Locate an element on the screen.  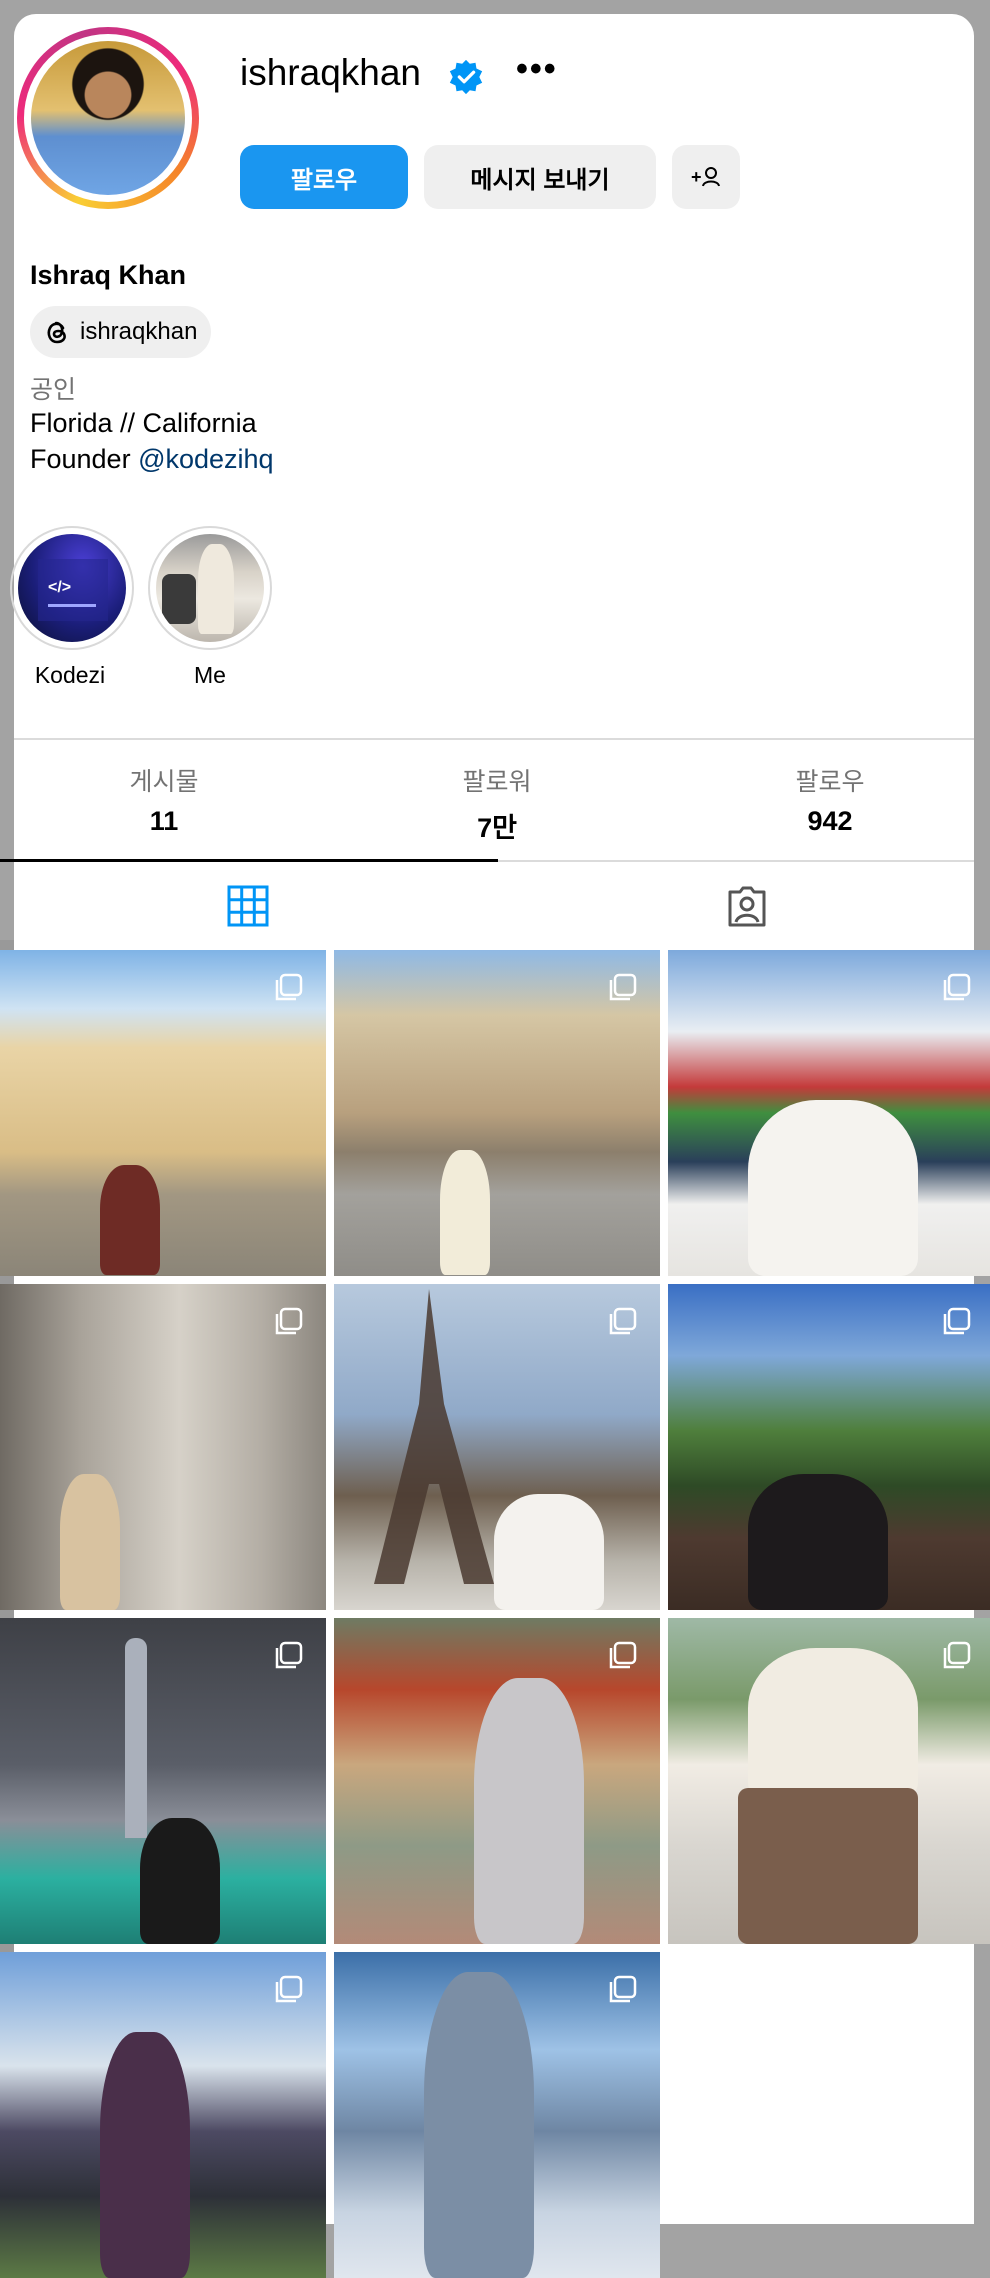
profile-username: ishraqkhan is located at coordinates (331, 72).